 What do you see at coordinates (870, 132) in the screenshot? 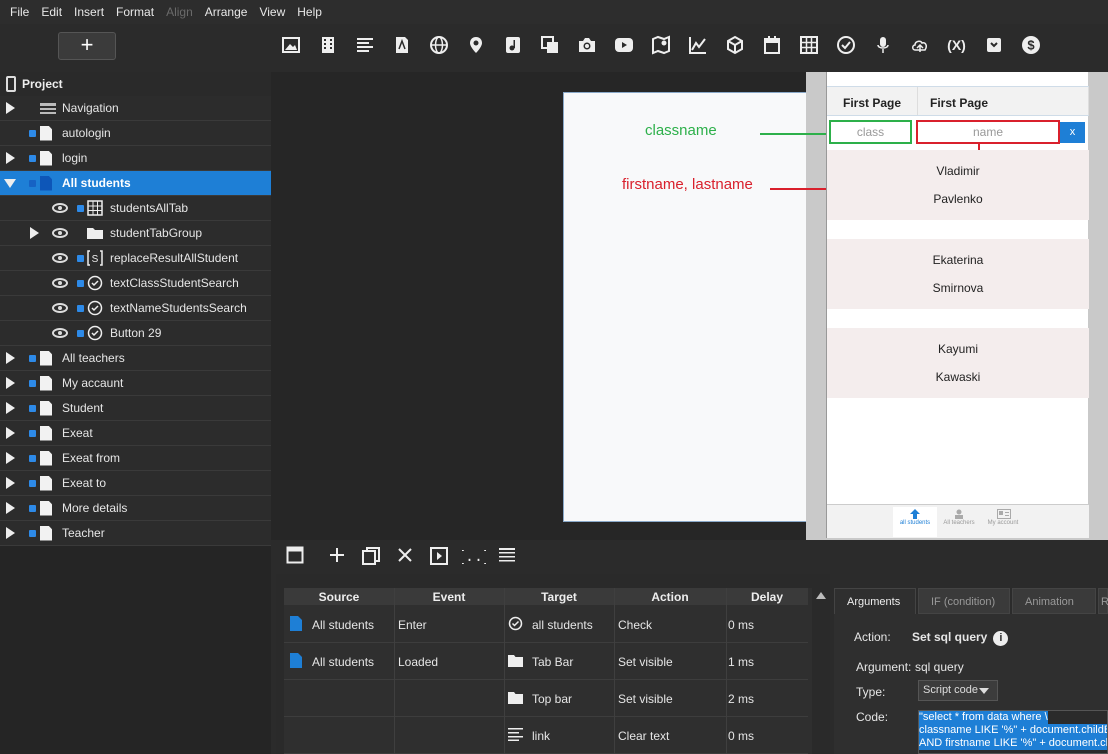
I see `class-search-input: class` at bounding box center [870, 132].